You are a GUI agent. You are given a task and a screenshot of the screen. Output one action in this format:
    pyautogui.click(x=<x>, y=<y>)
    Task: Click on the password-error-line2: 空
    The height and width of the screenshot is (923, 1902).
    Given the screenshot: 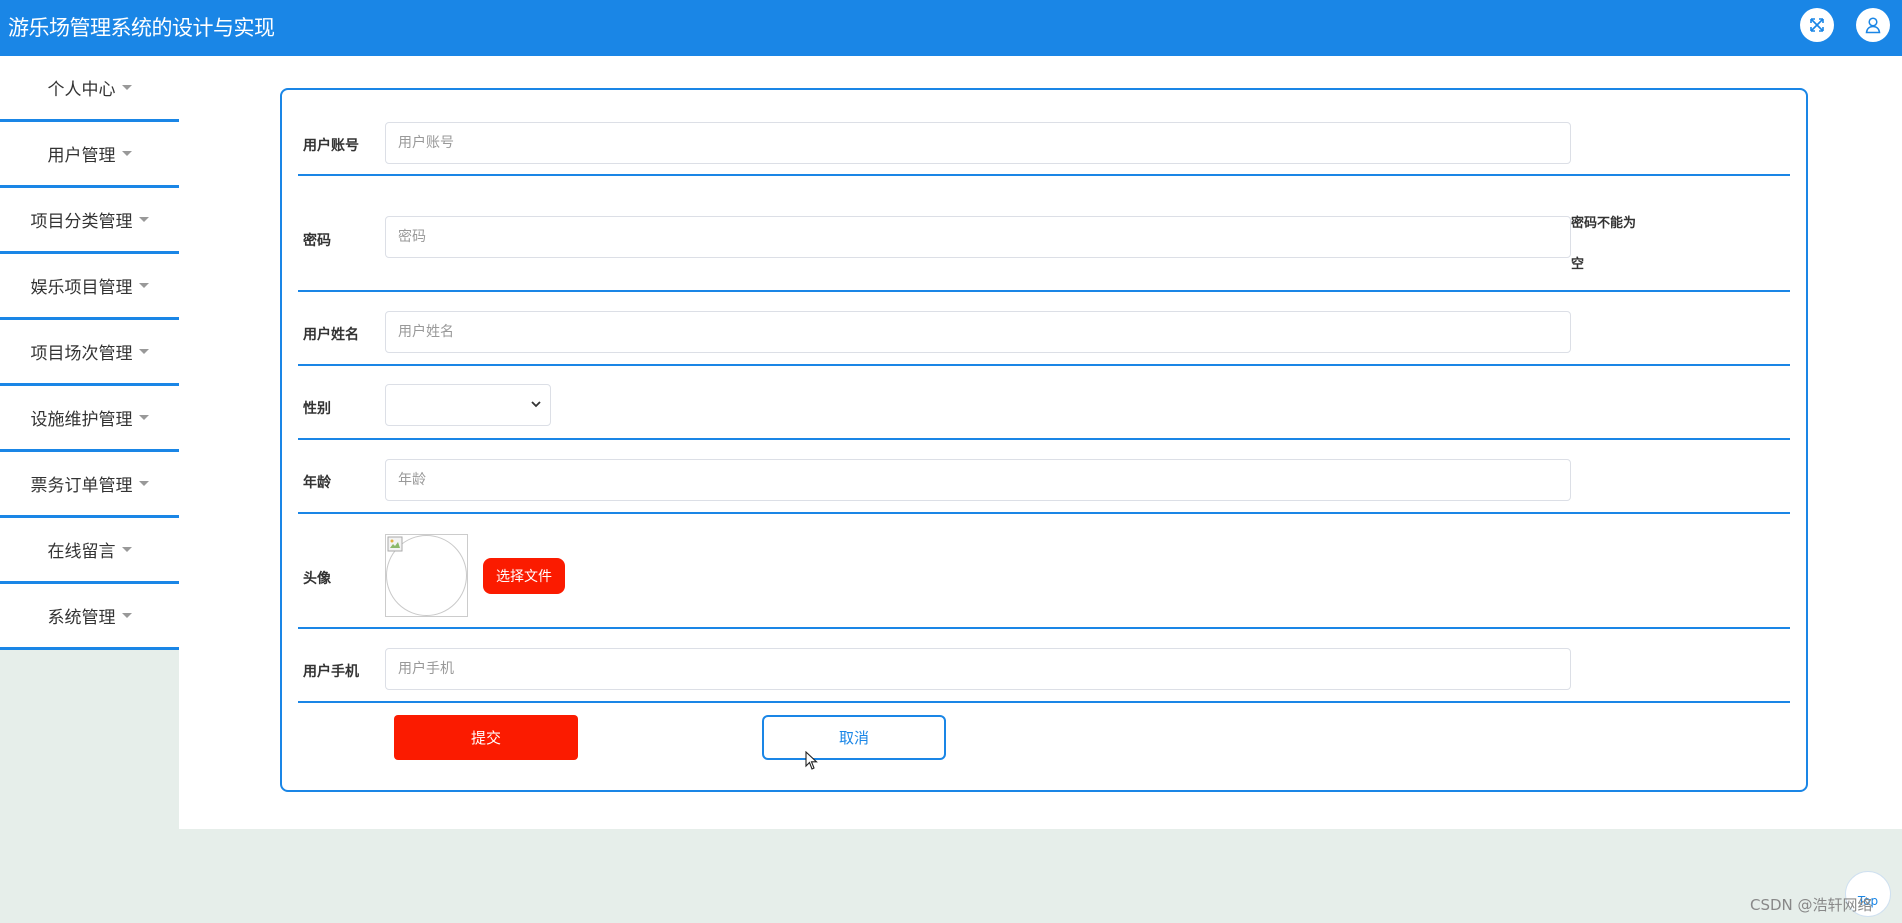 What is the action you would take?
    pyautogui.click(x=1578, y=264)
    